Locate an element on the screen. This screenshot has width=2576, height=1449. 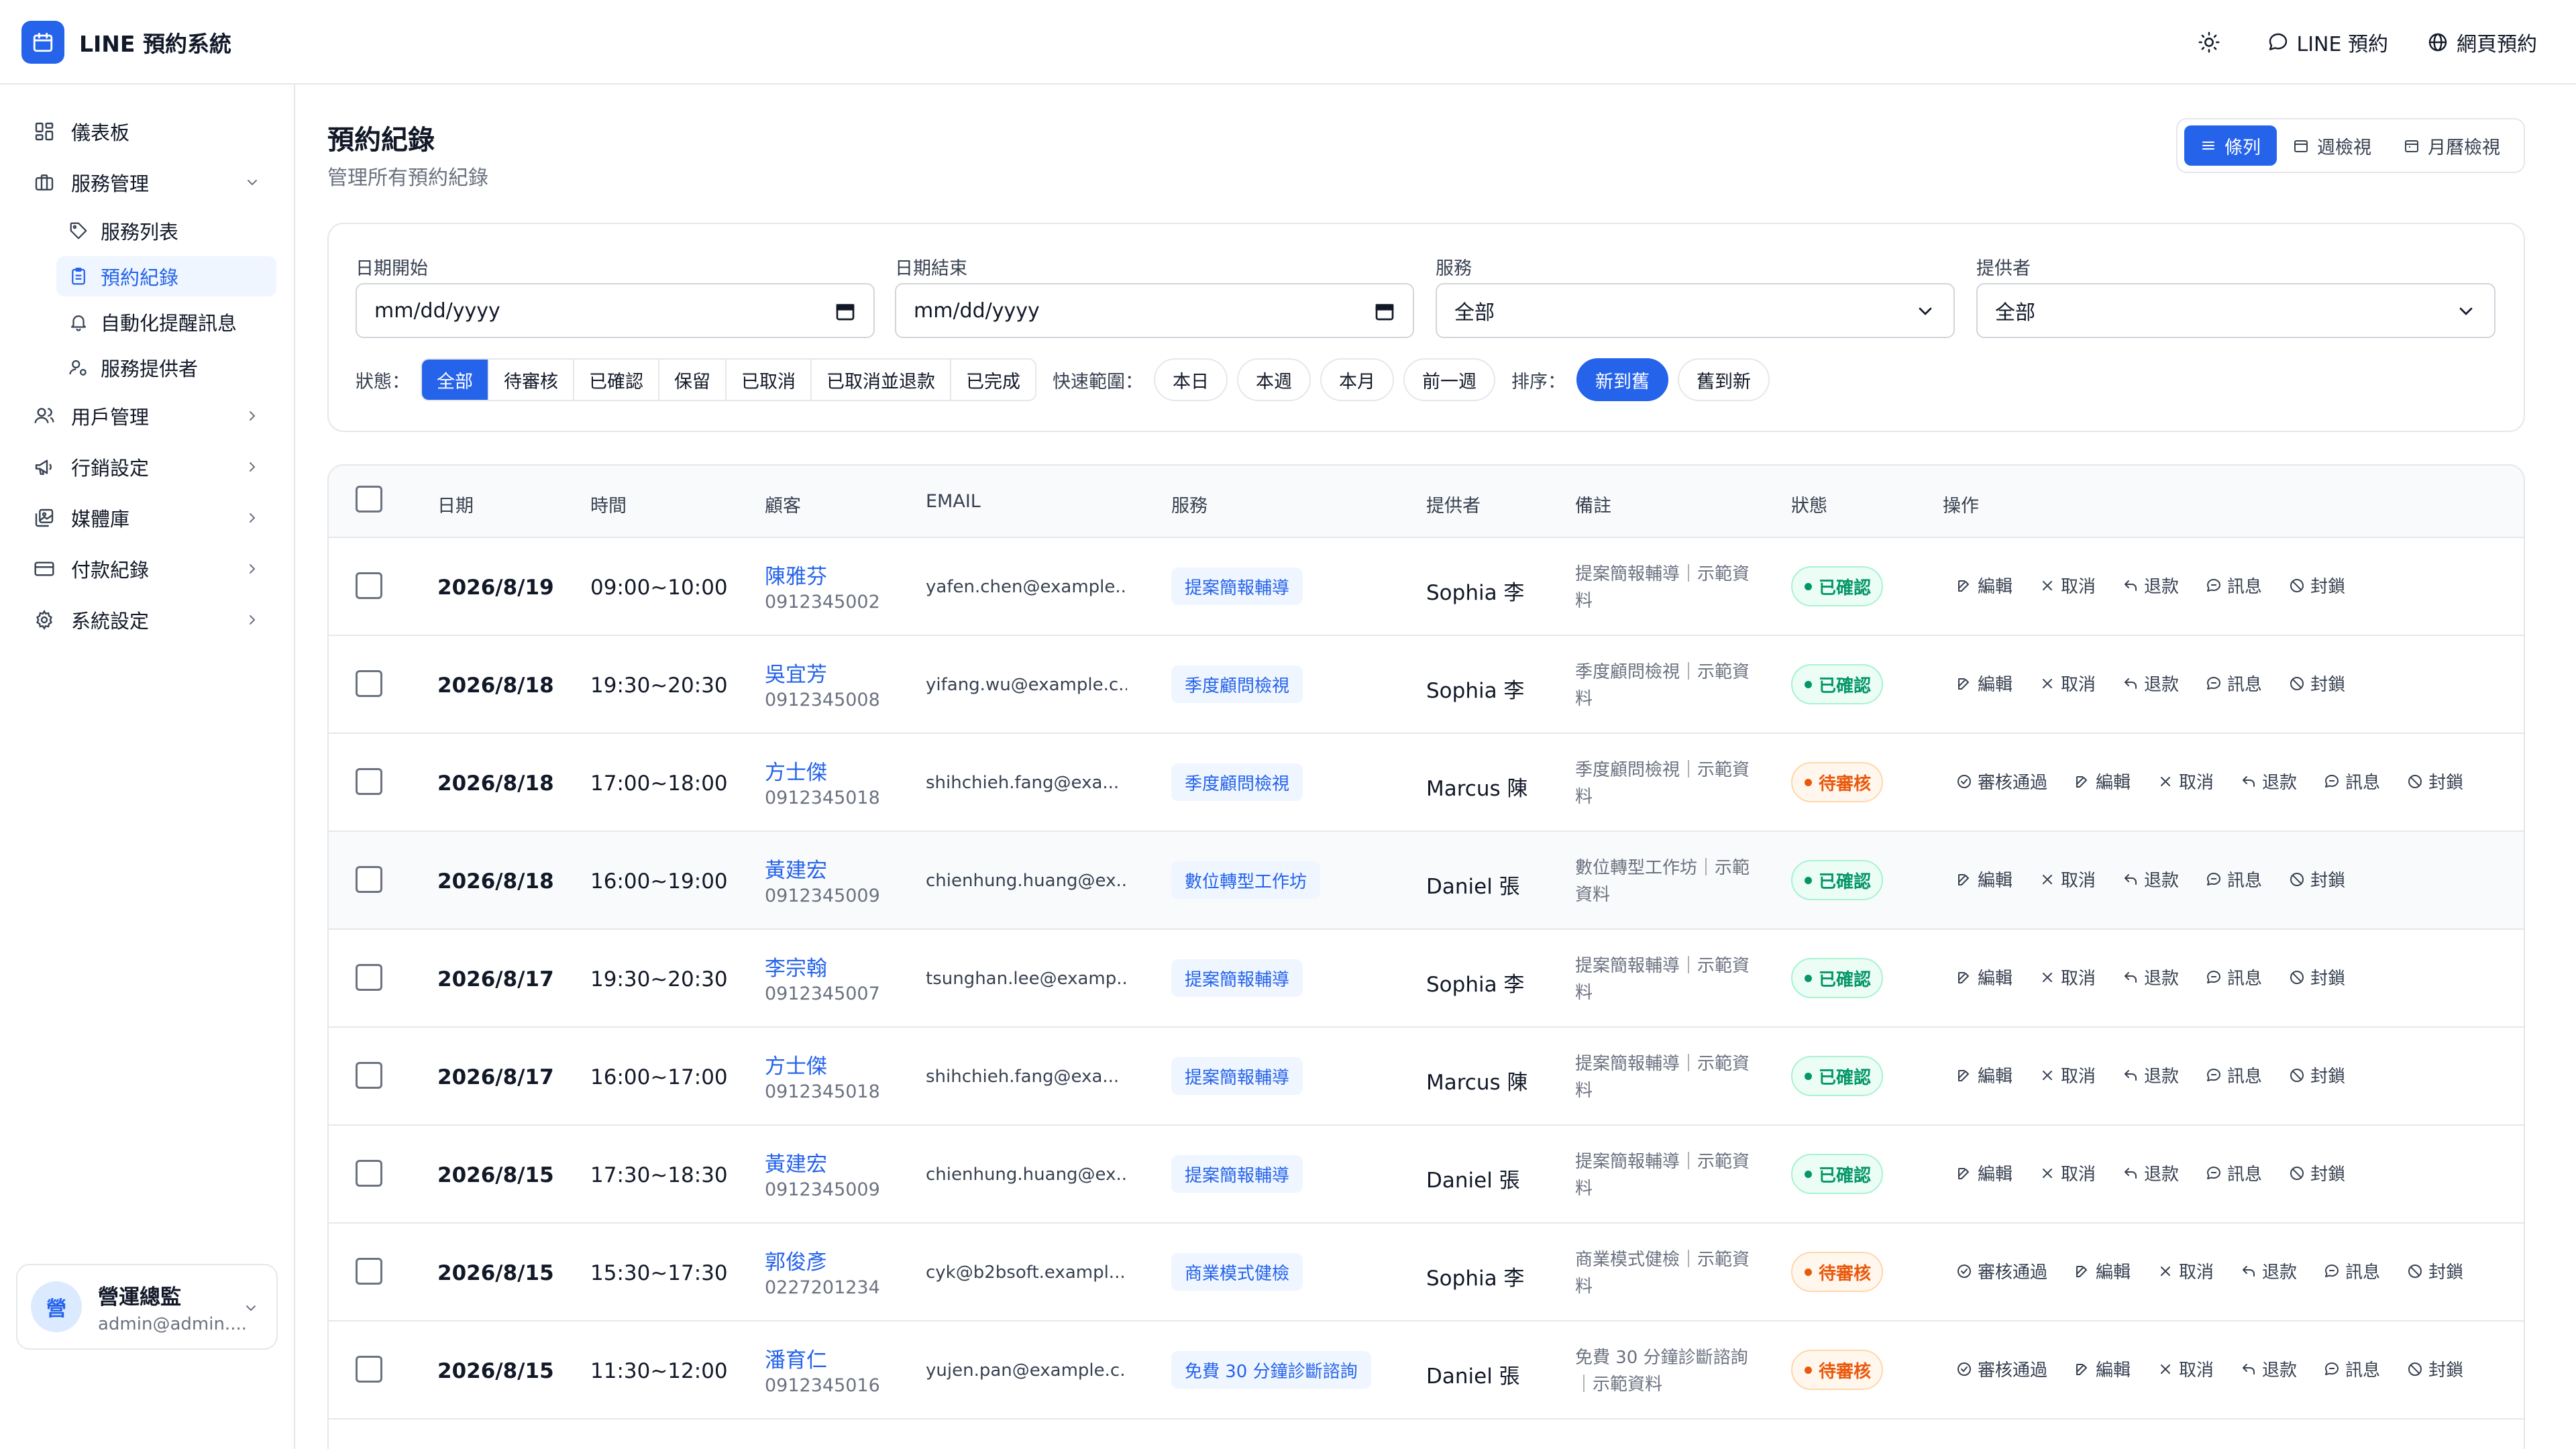
status-filter-completed: 已完成 is located at coordinates (992, 380).